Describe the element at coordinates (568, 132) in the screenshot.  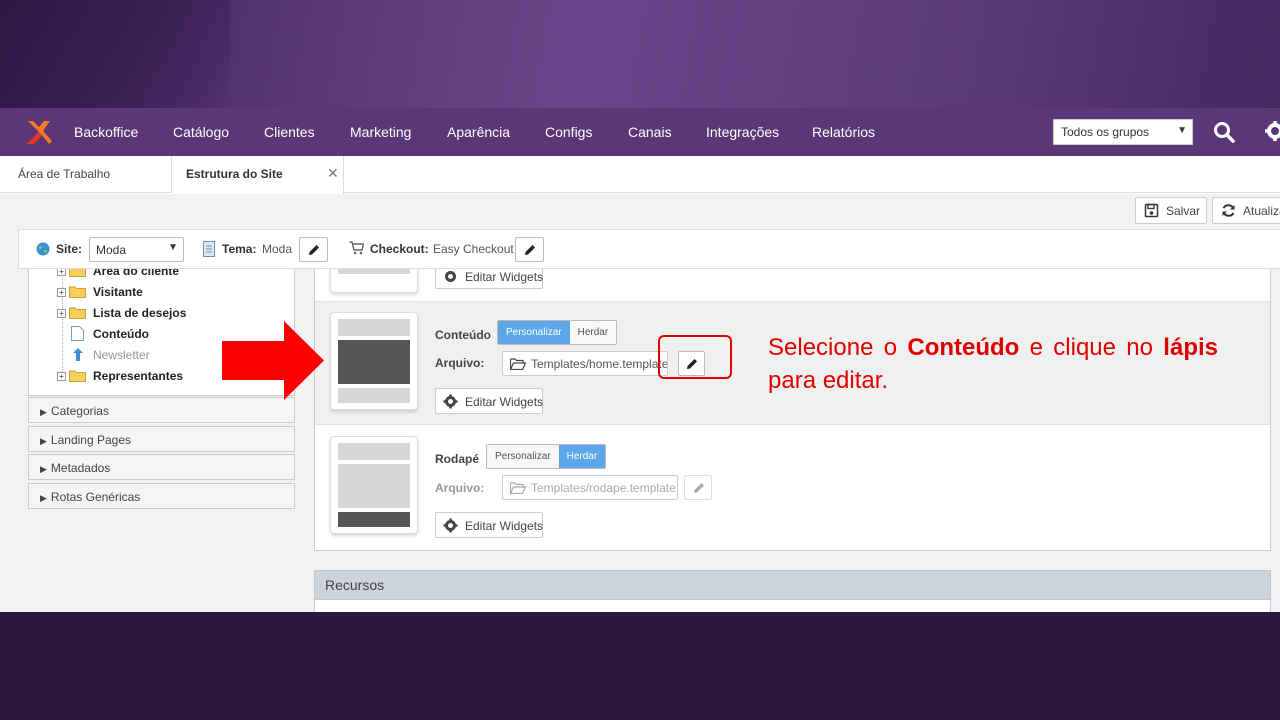
I see `nav-configs: Configs` at that location.